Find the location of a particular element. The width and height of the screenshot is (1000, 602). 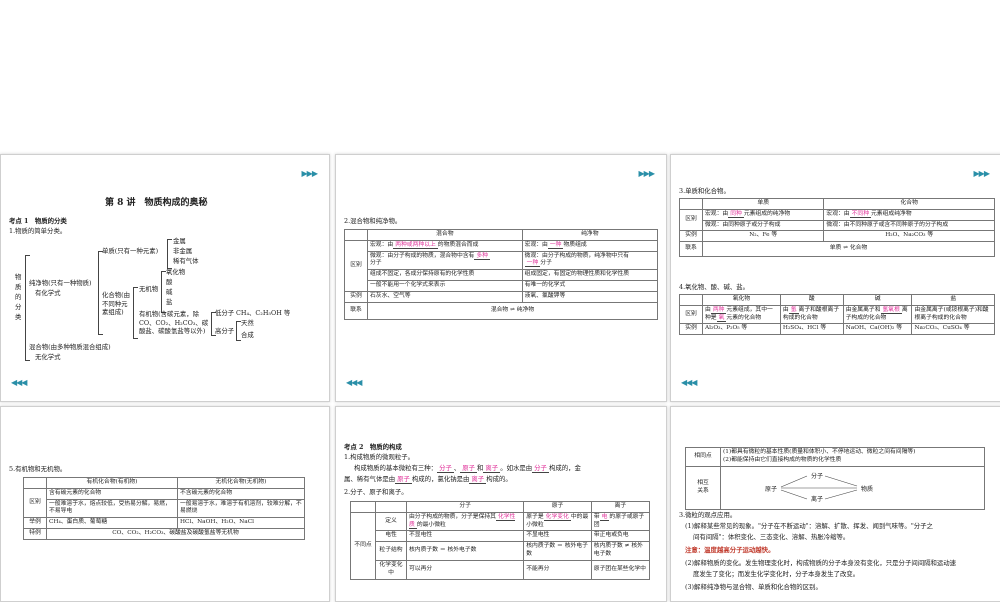

table-cell: 不显电性 is located at coordinates (465, 536).